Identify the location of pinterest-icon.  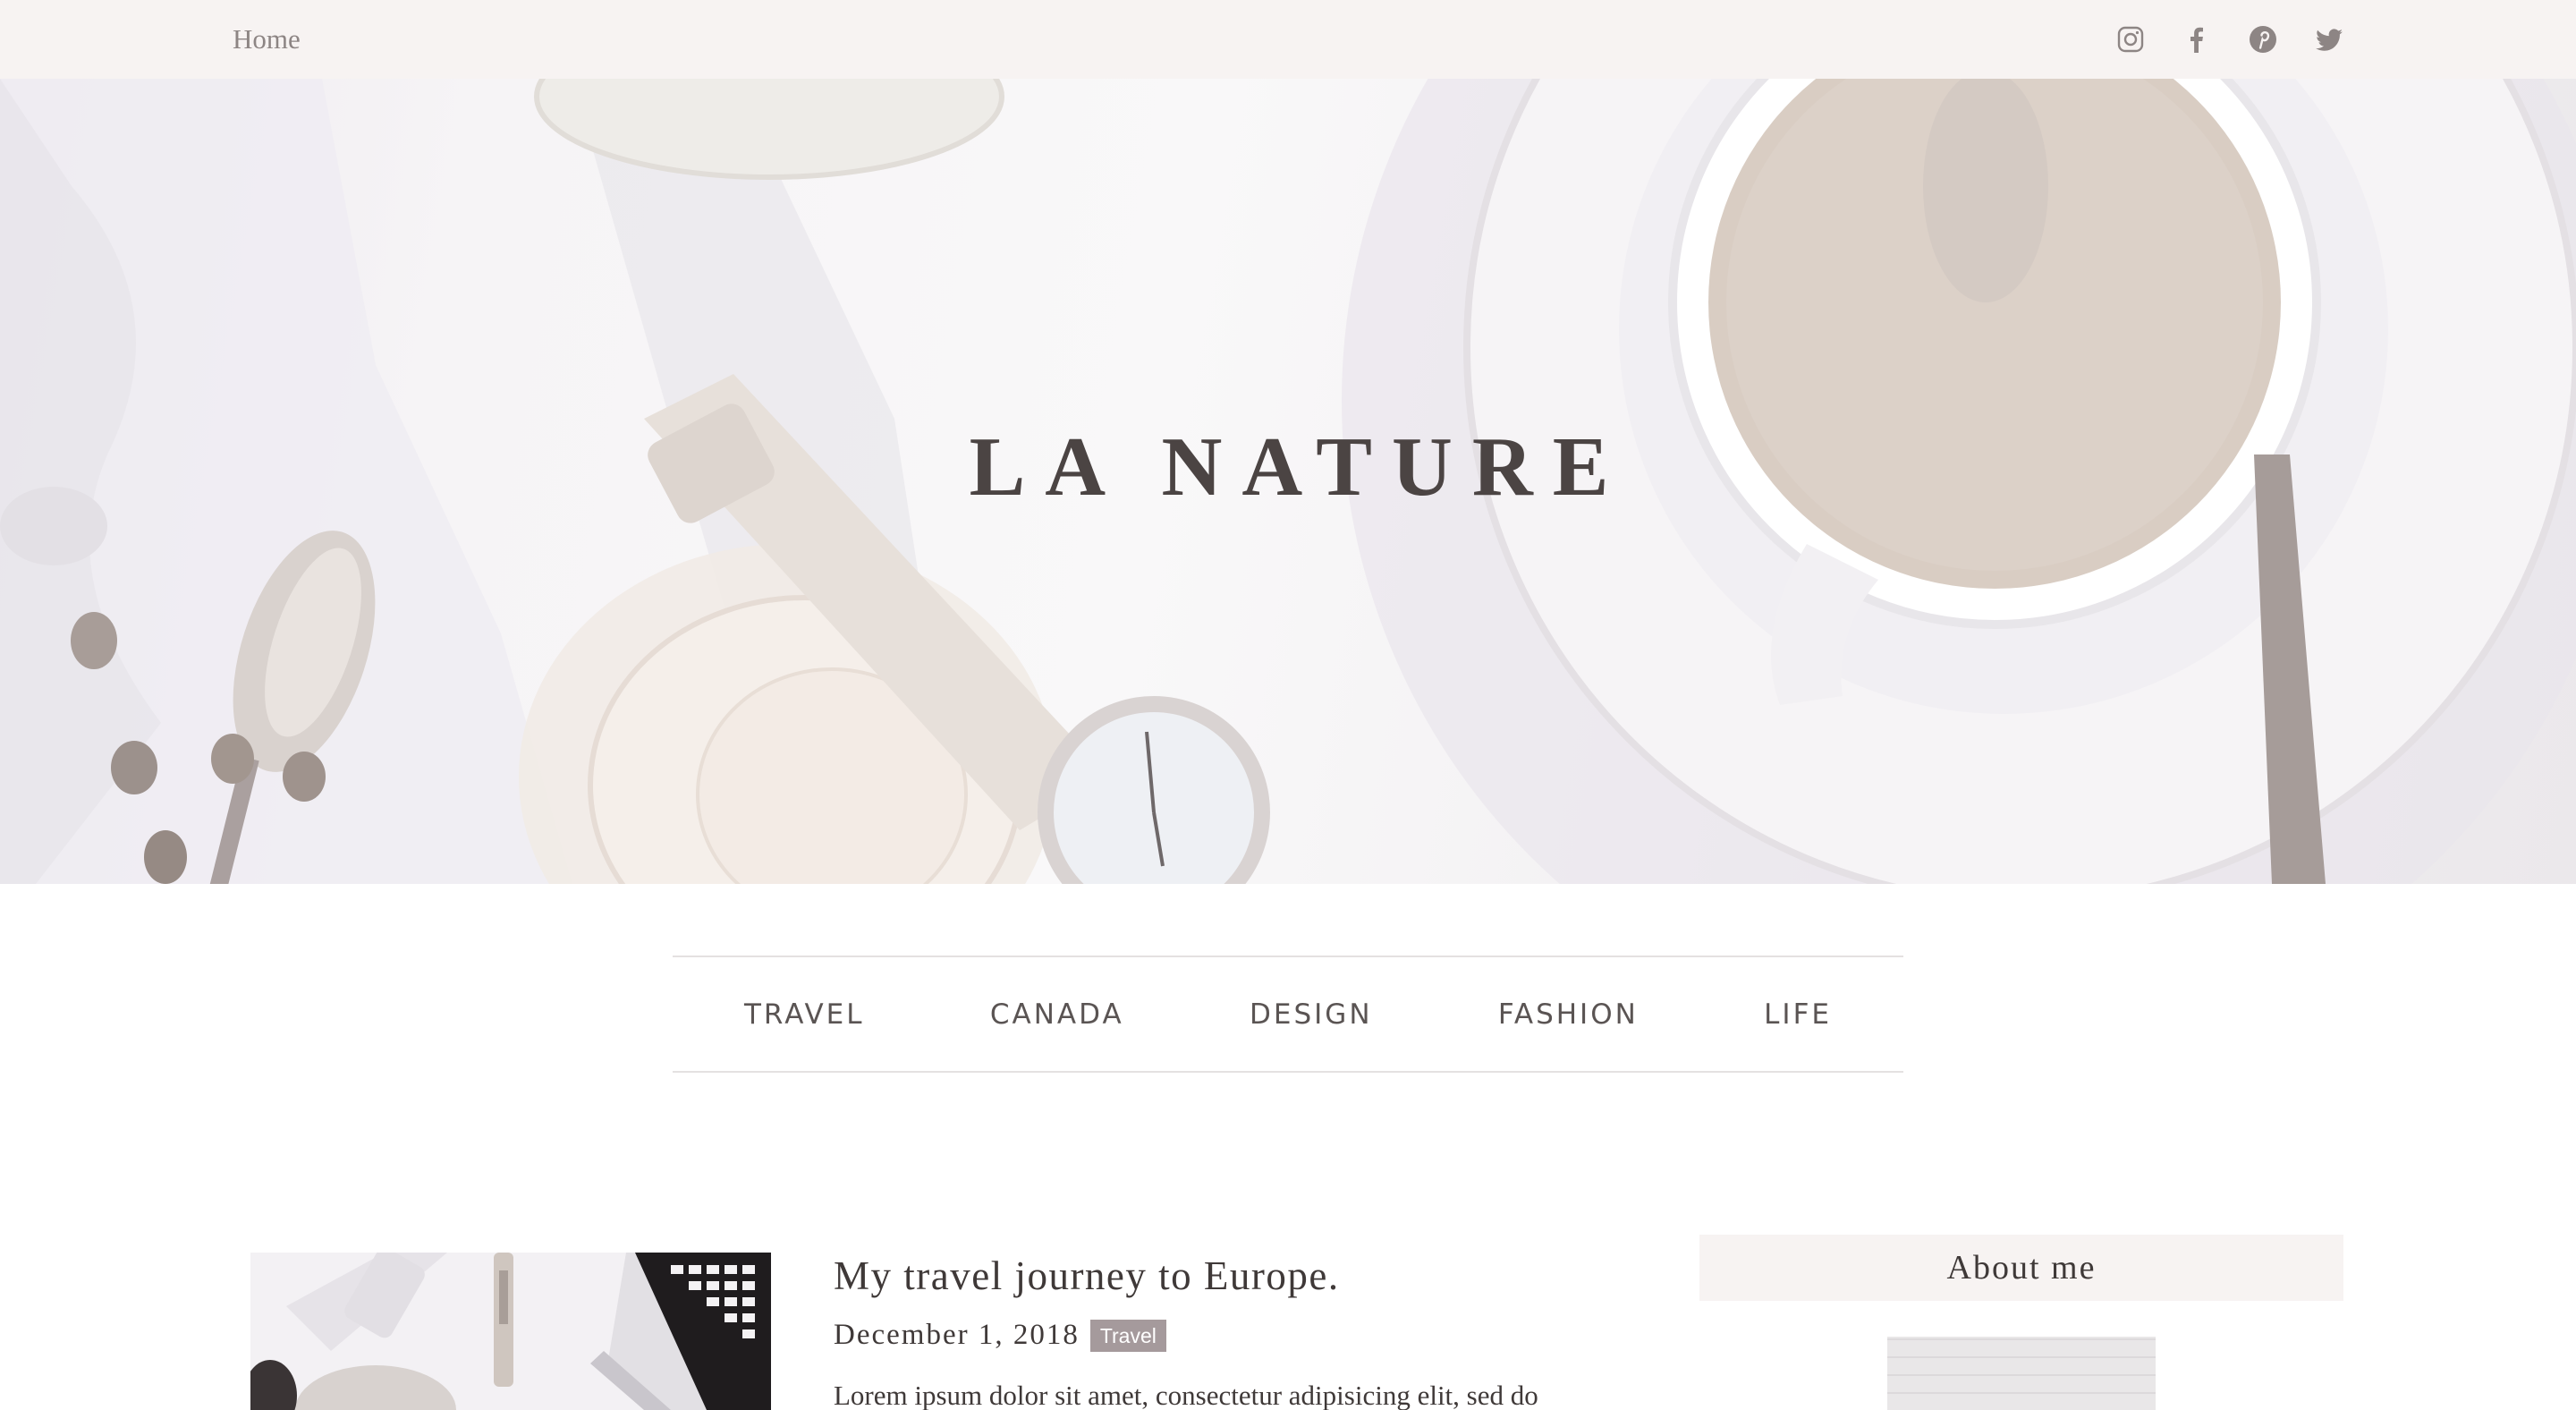
(2263, 40).